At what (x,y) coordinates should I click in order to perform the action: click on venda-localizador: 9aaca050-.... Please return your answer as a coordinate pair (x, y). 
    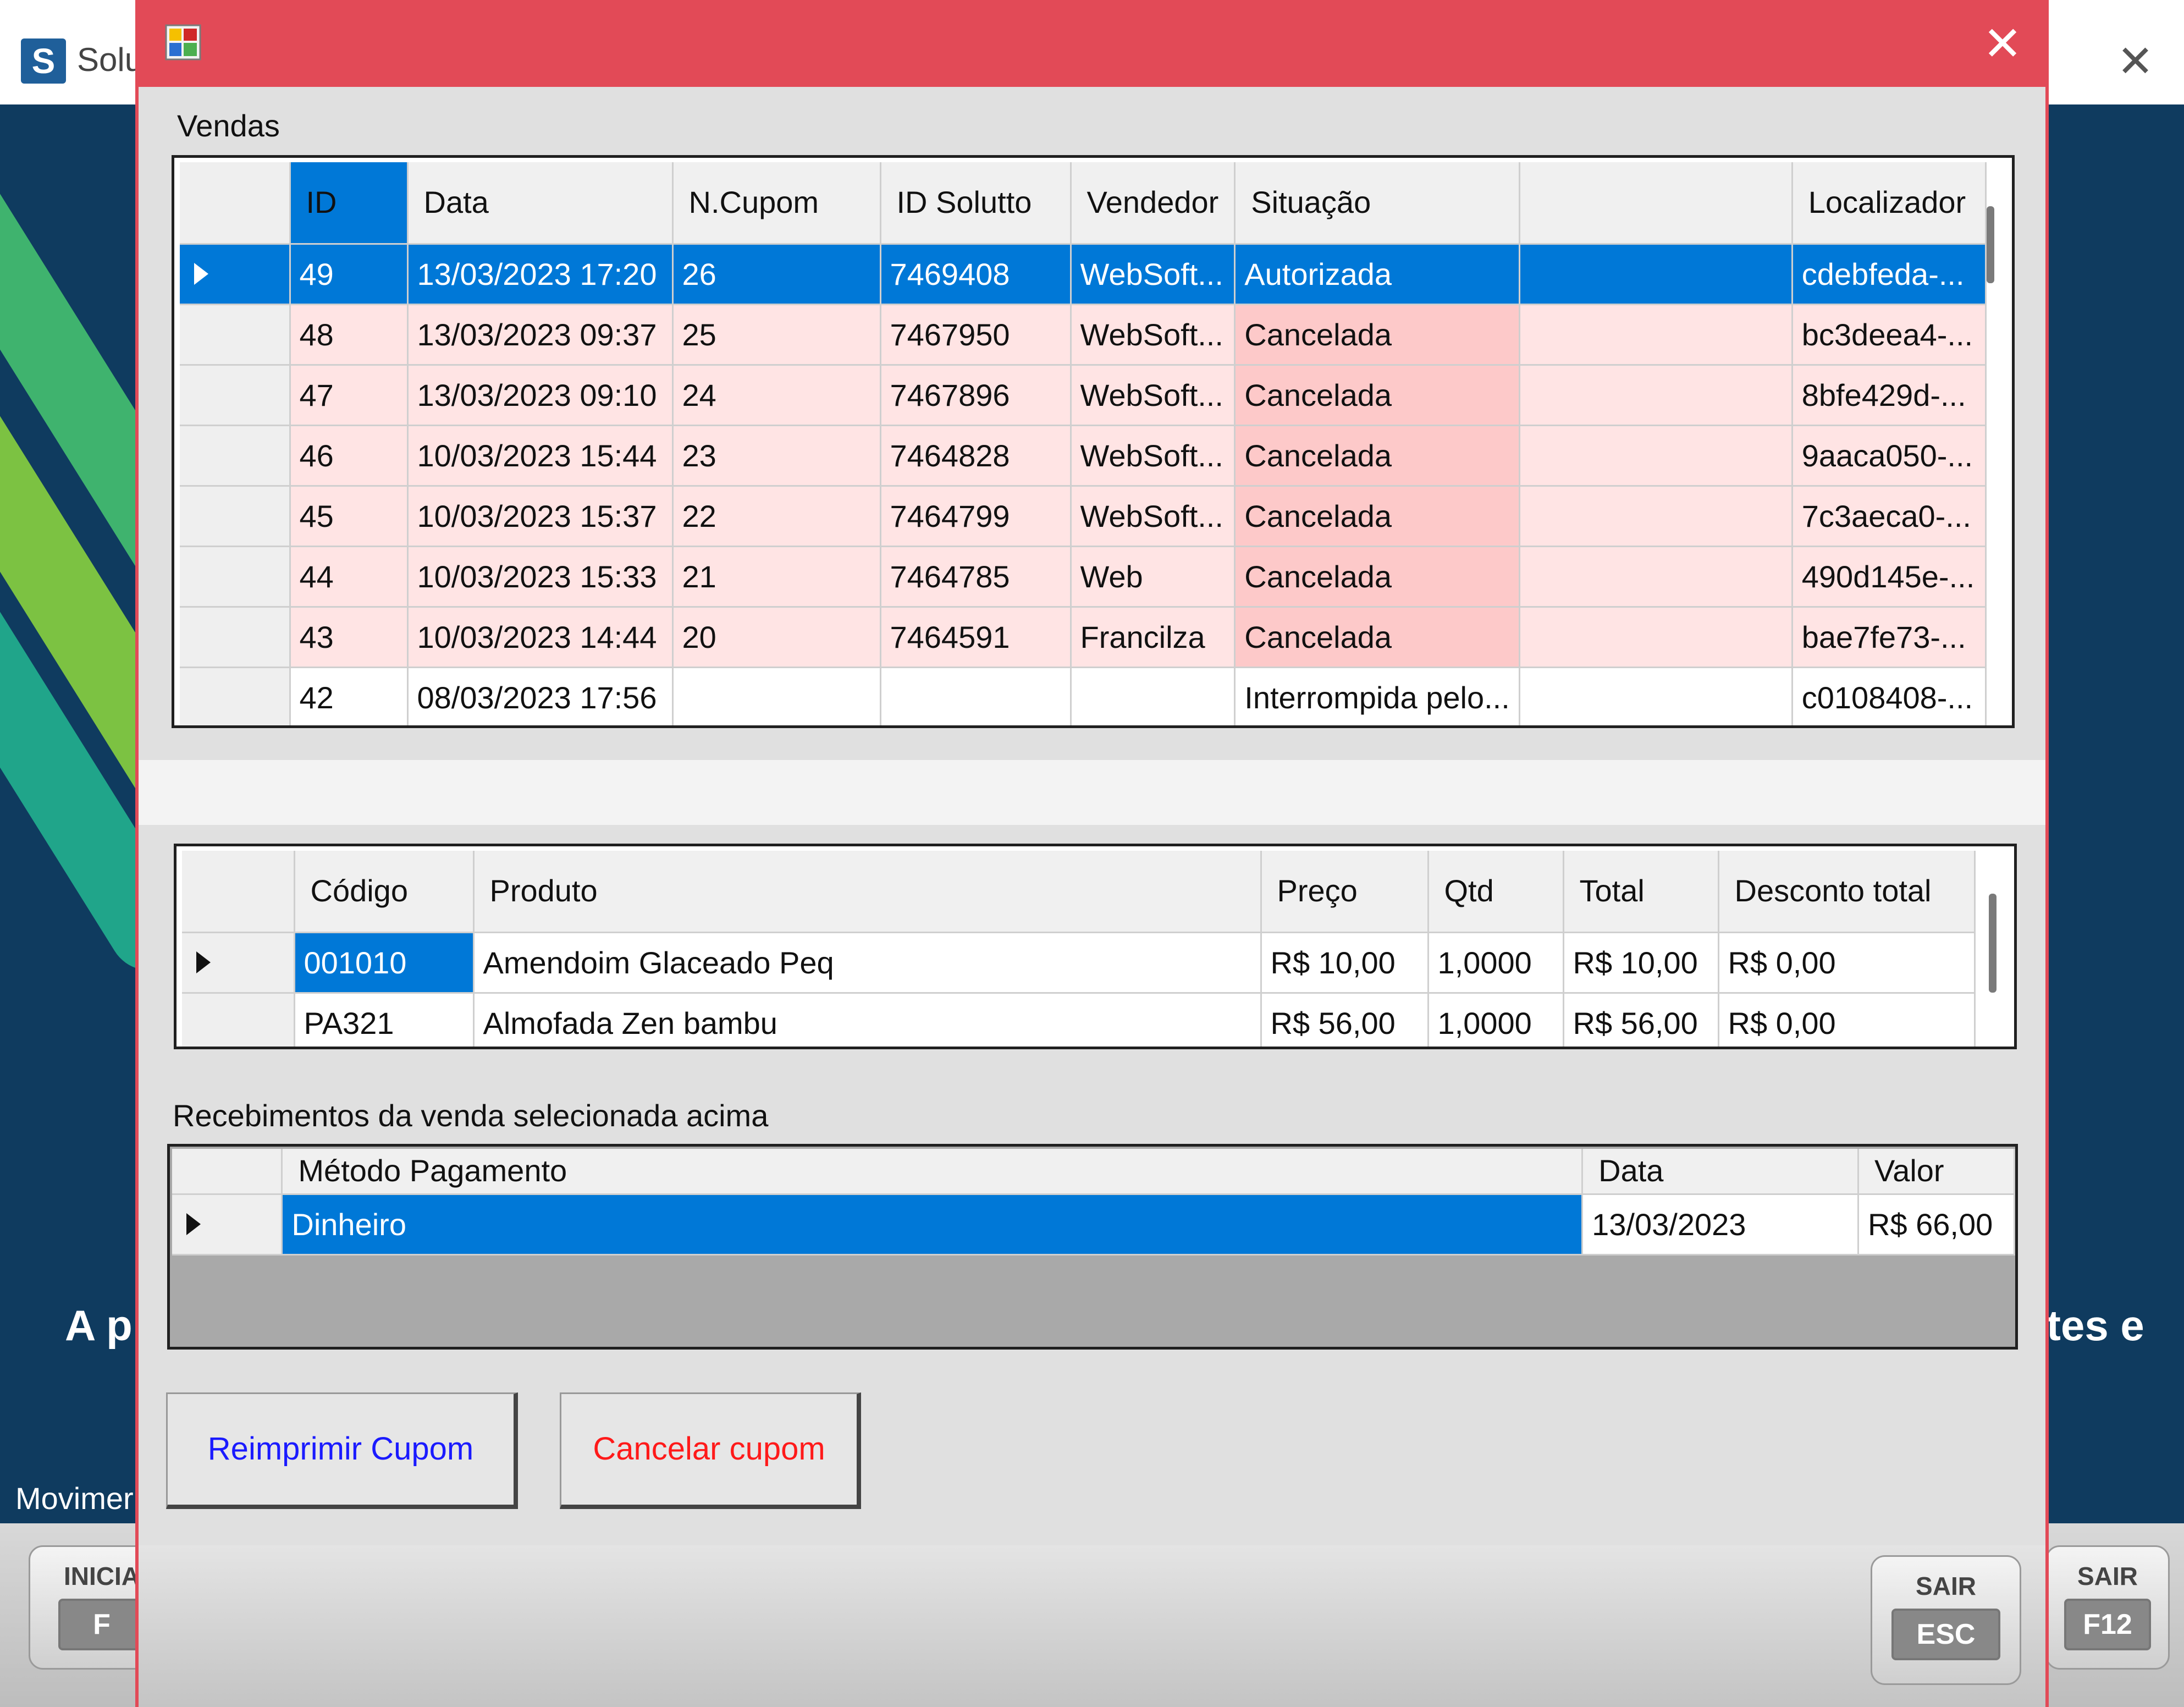
    Looking at the image, I should click on (1889, 456).